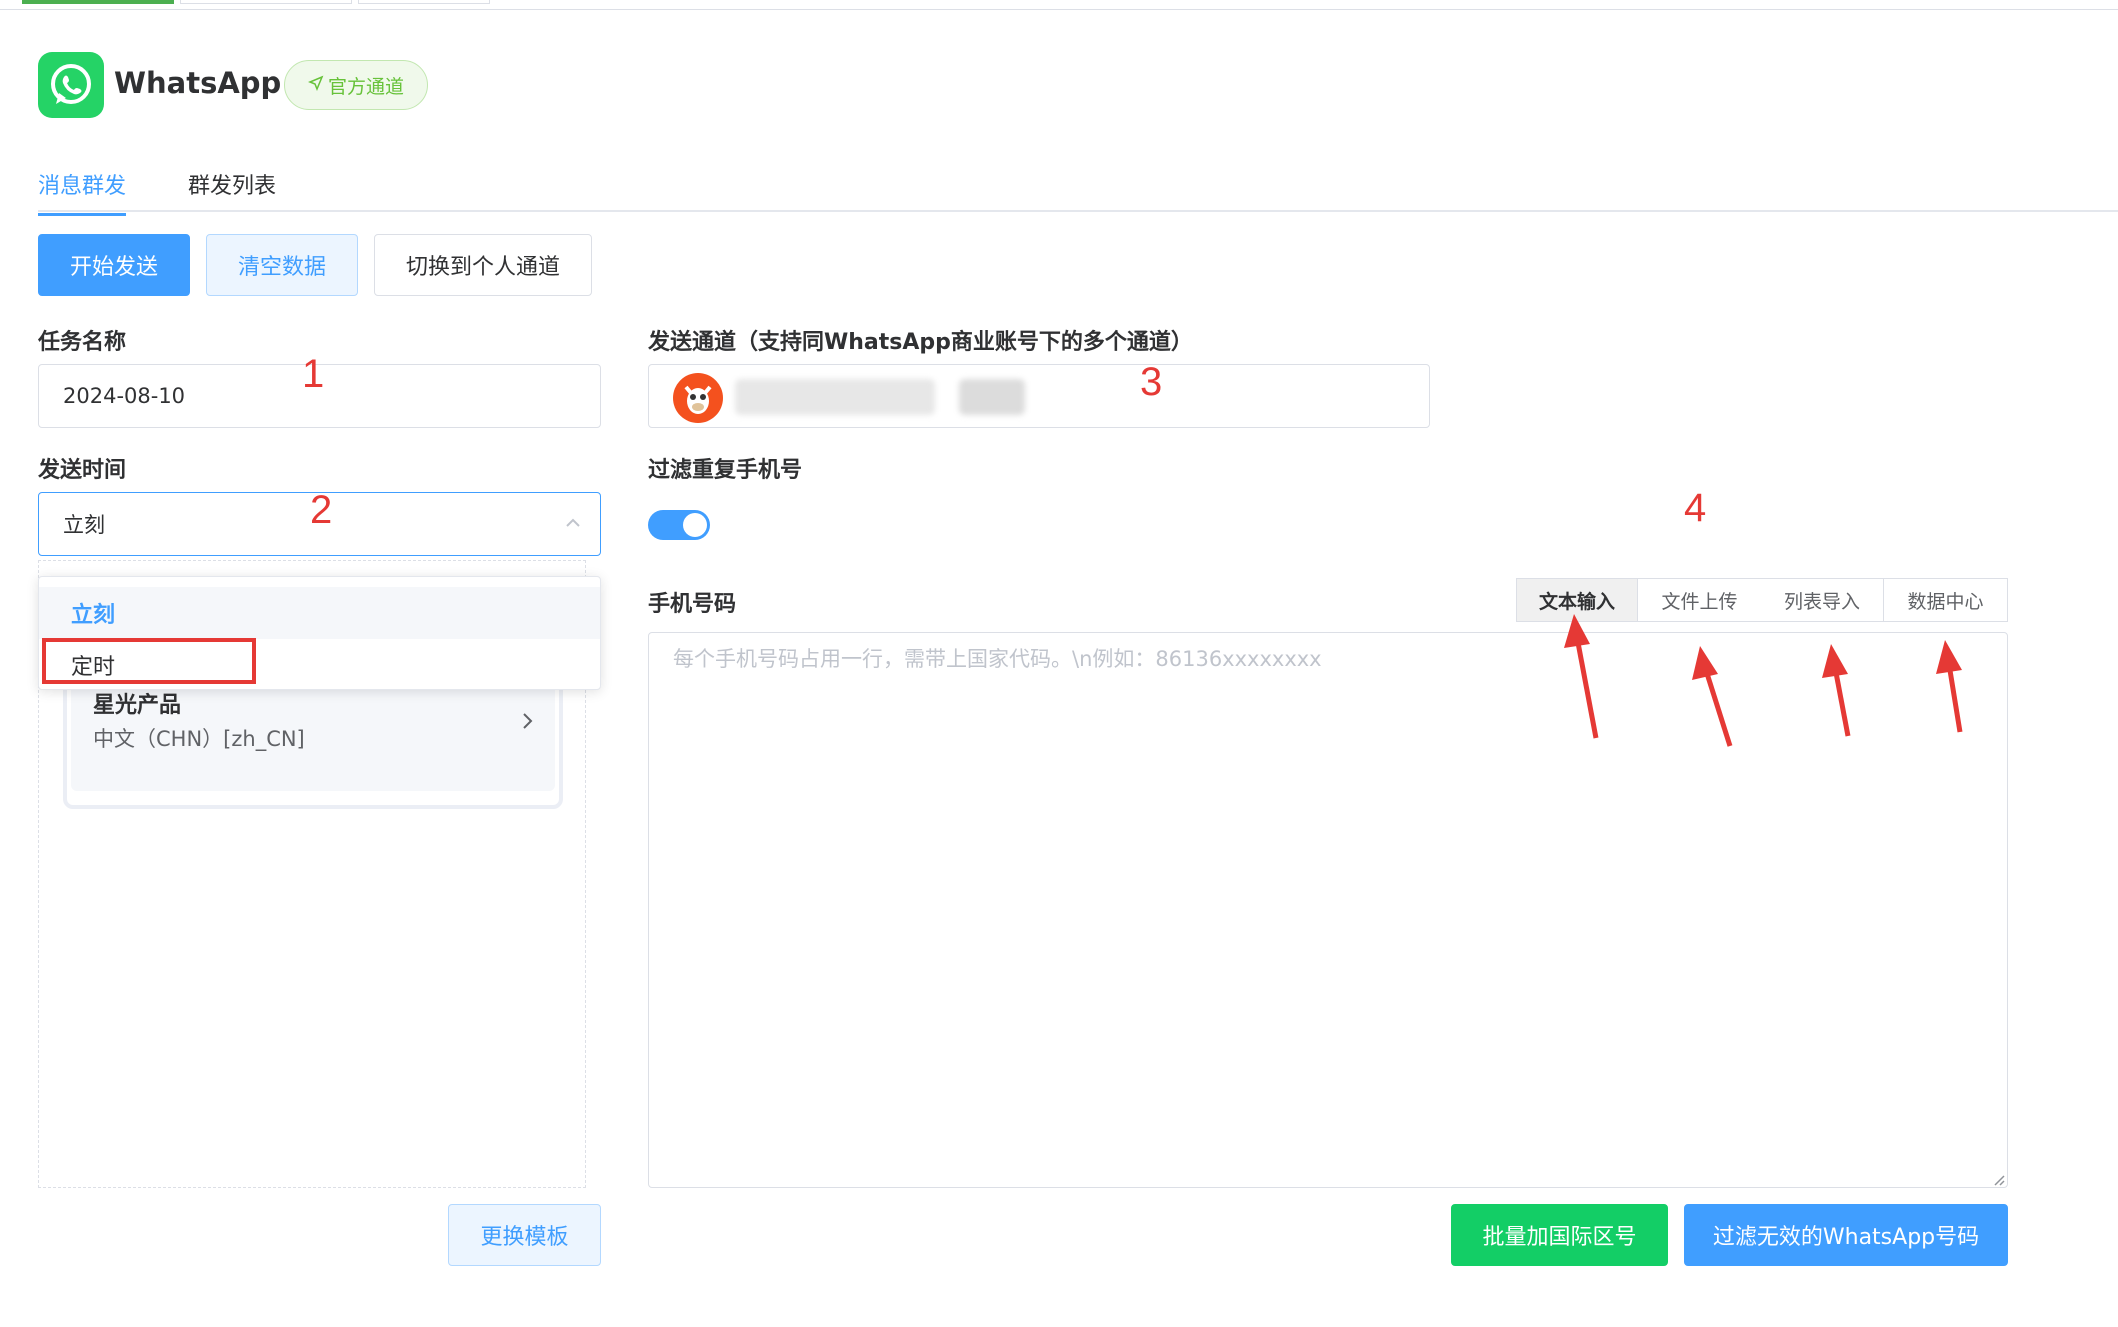 The width and height of the screenshot is (2118, 1327). Describe the element at coordinates (313, 374) in the screenshot. I see `annotation-1: 1` at that location.